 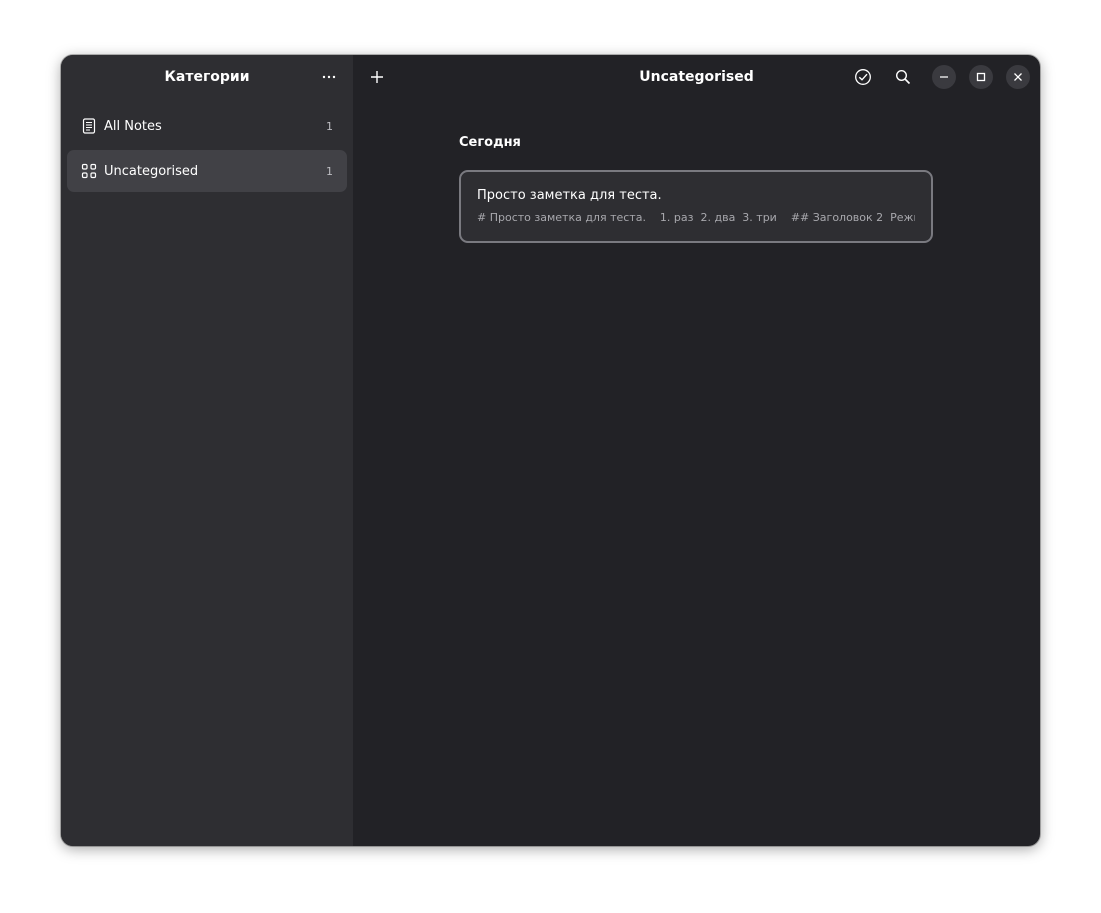 I want to click on sidebar-item-label: Uncategorised, so click(x=151, y=171).